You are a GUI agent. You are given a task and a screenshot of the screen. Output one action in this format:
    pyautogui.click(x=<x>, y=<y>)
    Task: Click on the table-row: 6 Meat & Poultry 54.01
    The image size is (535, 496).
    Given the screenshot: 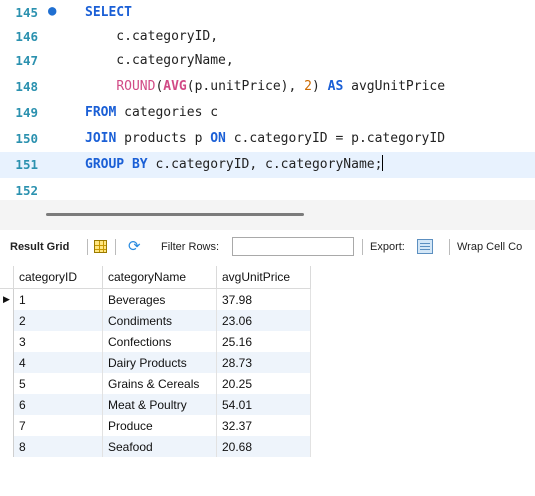 What is the action you would take?
    pyautogui.click(x=155, y=404)
    